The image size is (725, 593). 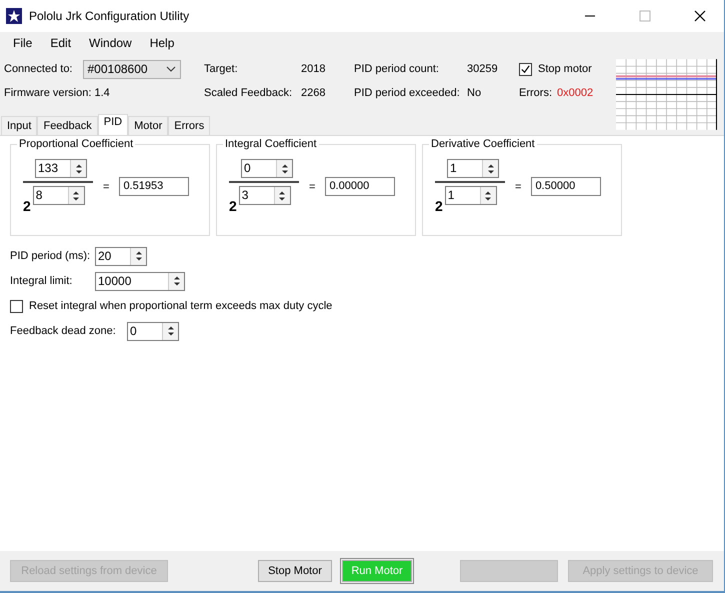 I want to click on chevron-down-icon, so click(x=171, y=69).